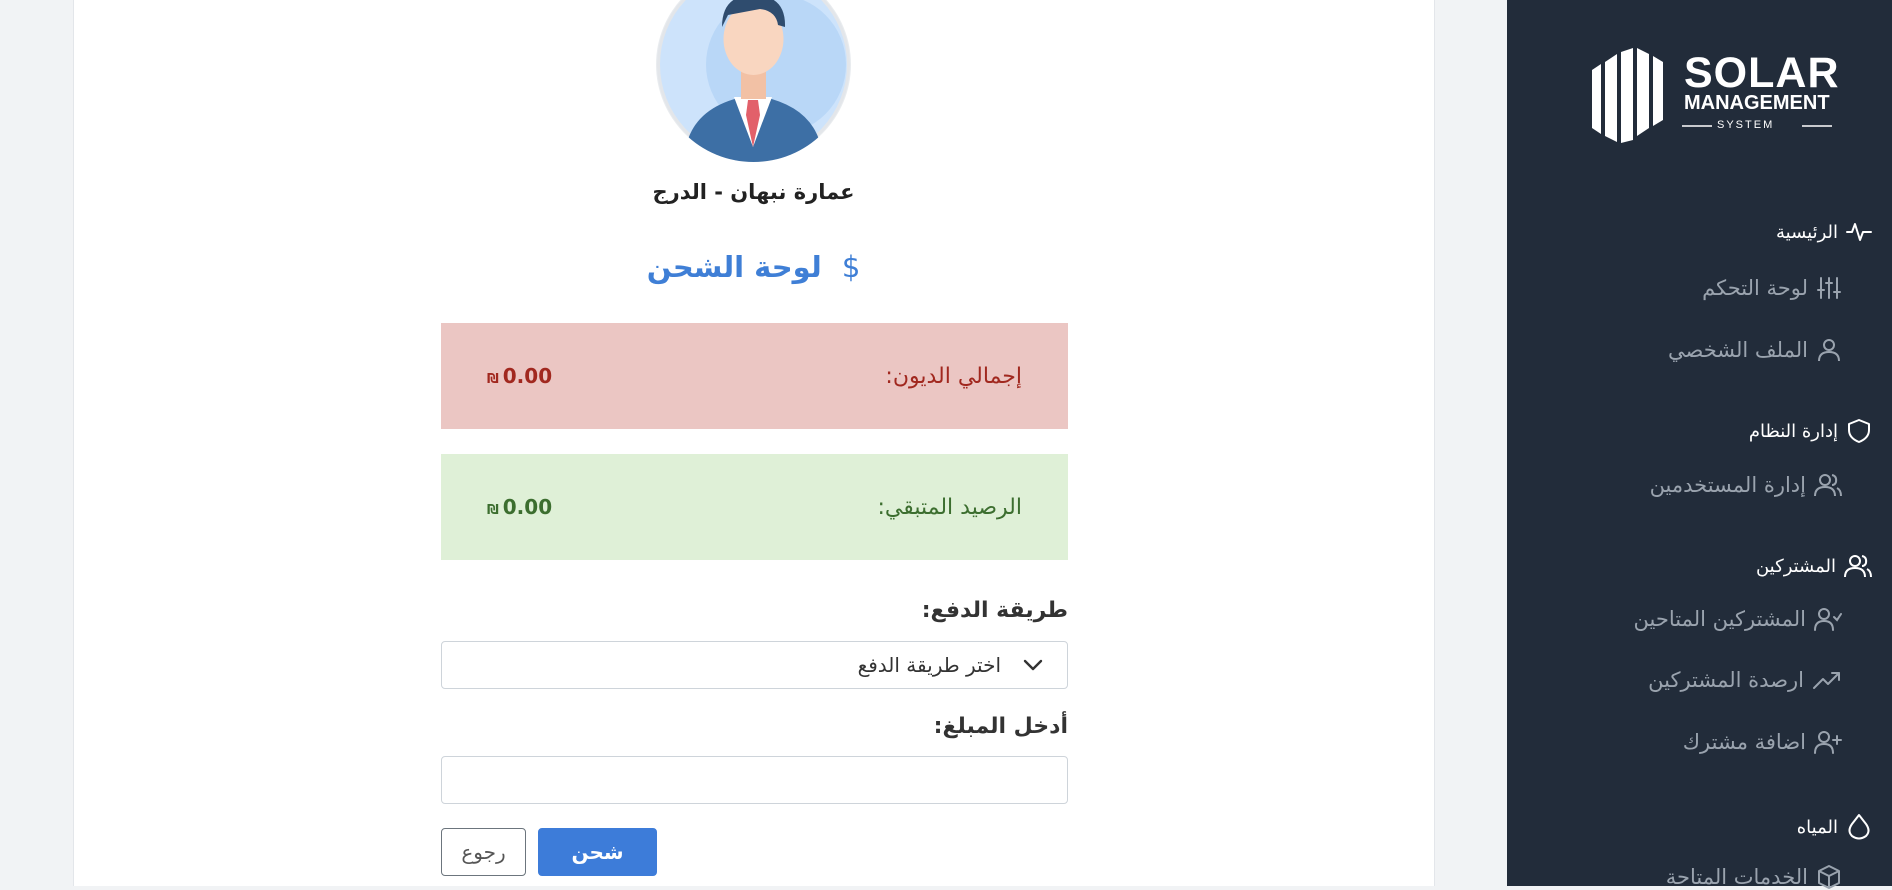 The height and width of the screenshot is (890, 1892). I want to click on sidebar-item-label: الرئيسية, so click(1807, 232).